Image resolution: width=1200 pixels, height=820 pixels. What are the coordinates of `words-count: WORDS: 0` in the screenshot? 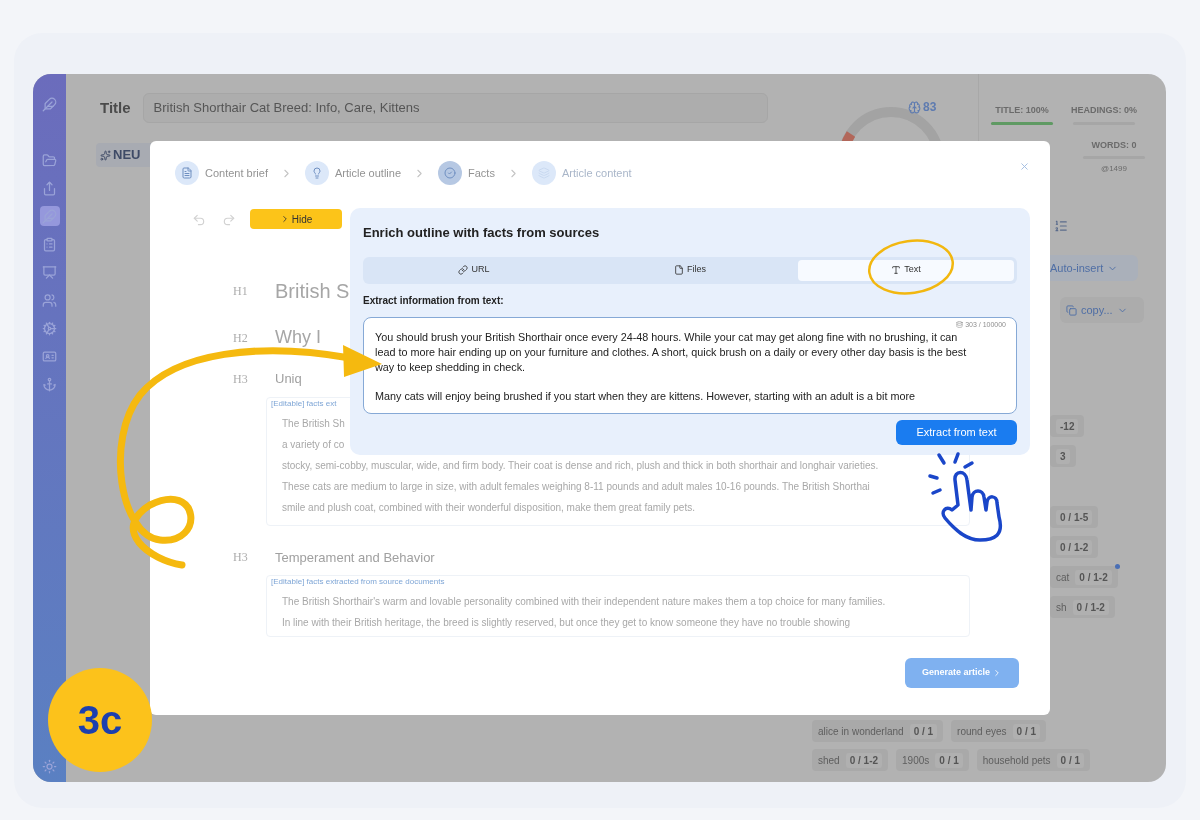 It's located at (1114, 145).